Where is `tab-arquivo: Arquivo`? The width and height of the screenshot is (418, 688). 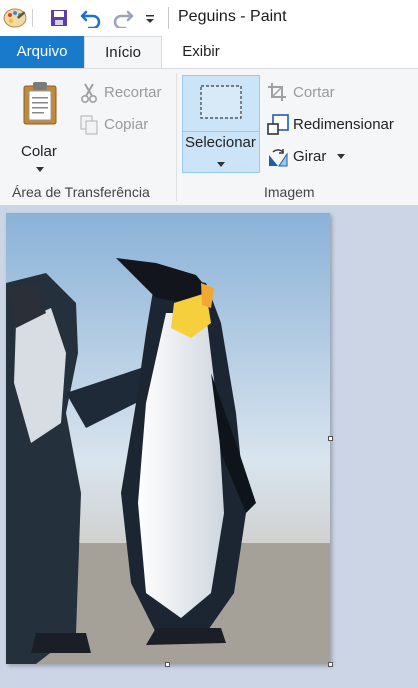
tab-arquivo: Arquivo is located at coordinates (42, 52).